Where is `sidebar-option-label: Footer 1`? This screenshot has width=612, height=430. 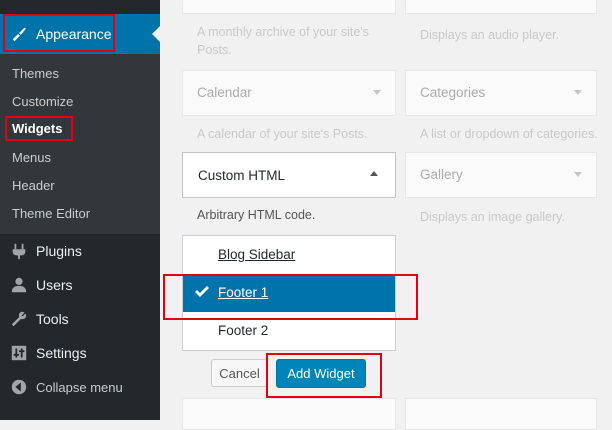
sidebar-option-label: Footer 1 is located at coordinates (243, 292).